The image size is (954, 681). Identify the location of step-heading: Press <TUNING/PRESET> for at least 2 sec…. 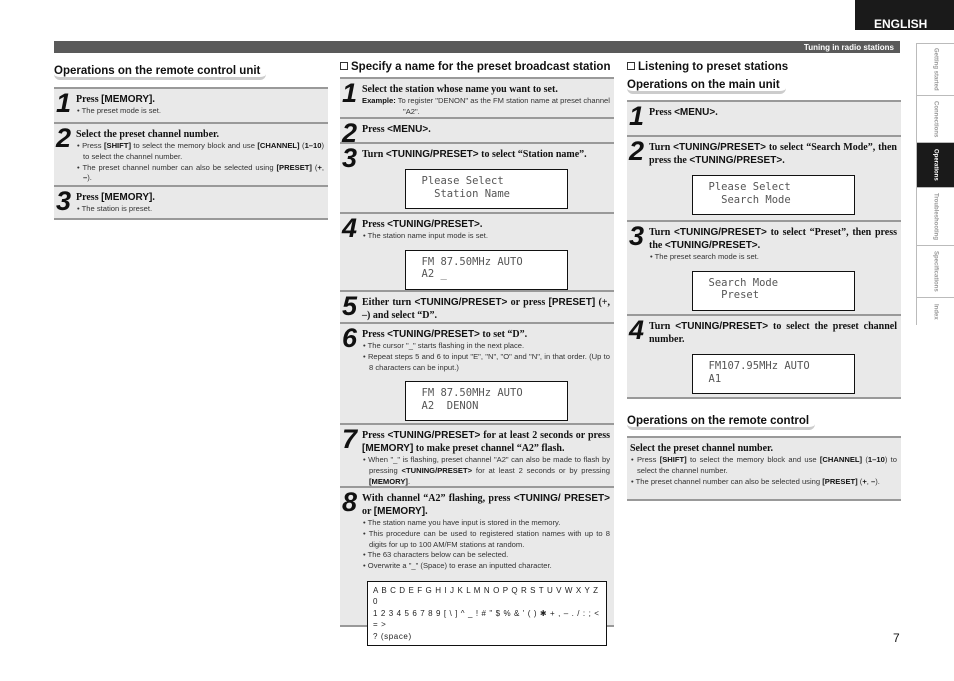
(486, 442).